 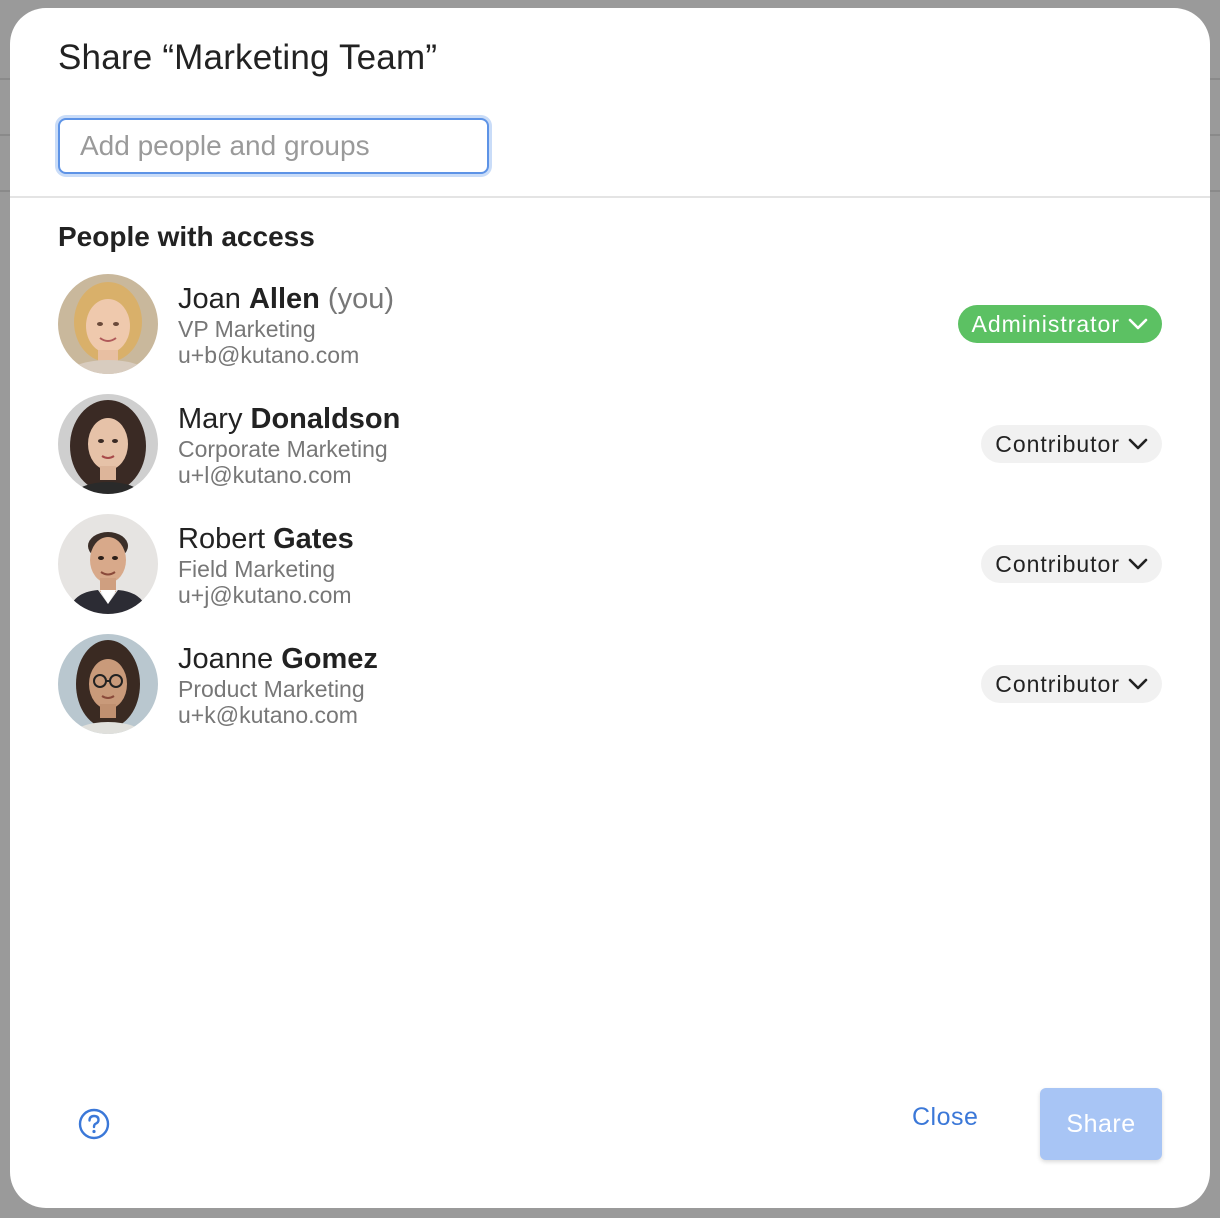 What do you see at coordinates (265, 475) in the screenshot?
I see `person-email: u+l@kutano.com` at bounding box center [265, 475].